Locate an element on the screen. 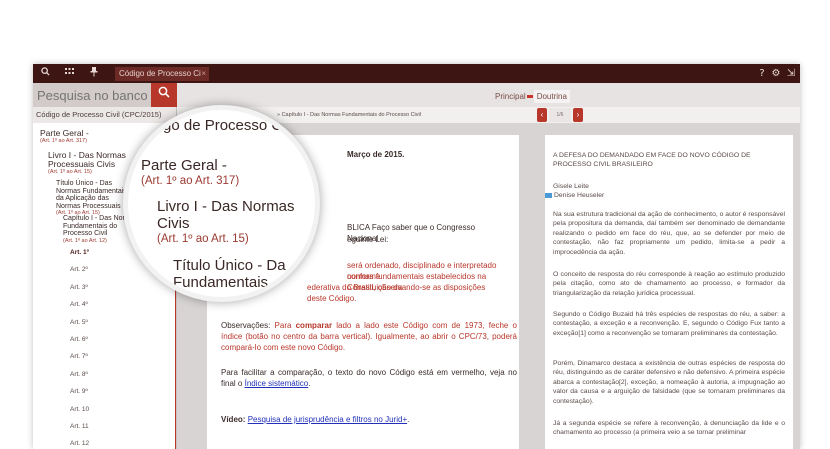 The height and width of the screenshot is (449, 830). compare-link: comparar is located at coordinates (314, 325).